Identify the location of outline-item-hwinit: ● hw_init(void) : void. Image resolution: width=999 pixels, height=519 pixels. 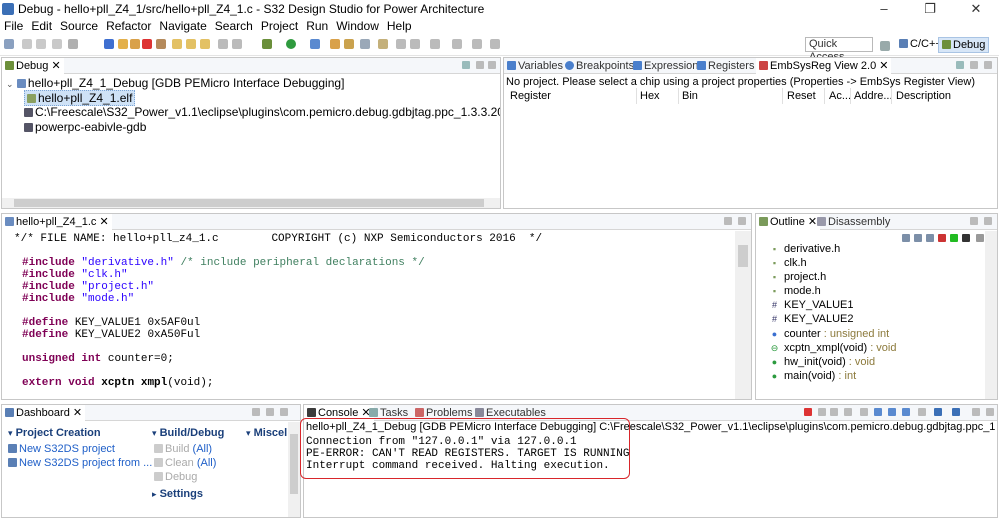
(822, 362).